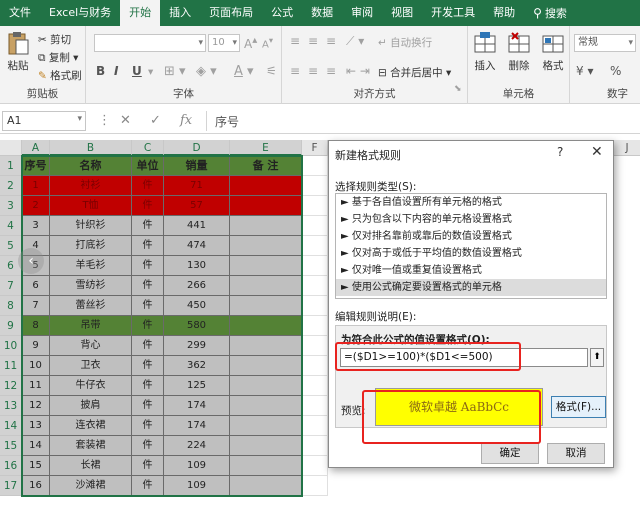  What do you see at coordinates (471, 202) in the screenshot?
I see `rule-type-item: ► 基于各自值设置所有单元格的格式` at bounding box center [471, 202].